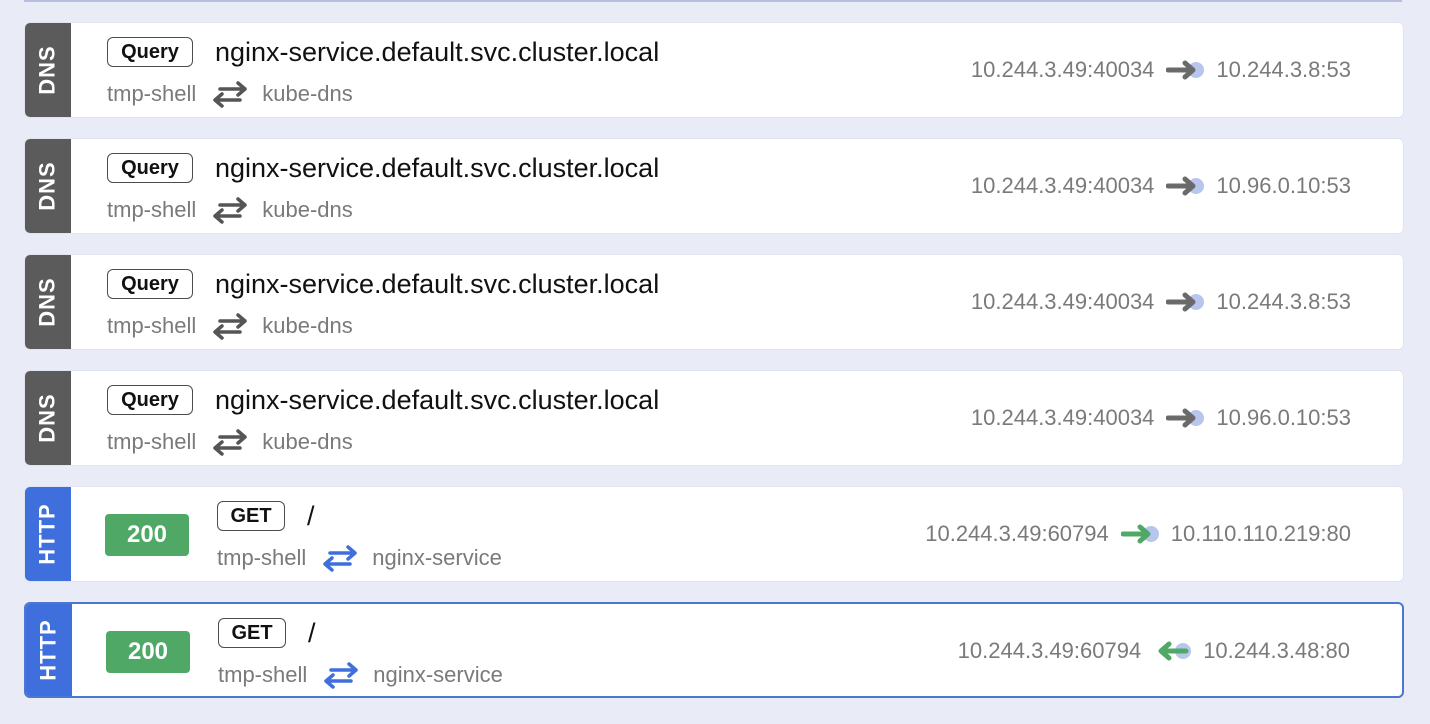 This screenshot has width=1430, height=724. I want to click on endpoint-pair: 10.244.3.49:60794 10.110.110.219:80, so click(1138, 534).